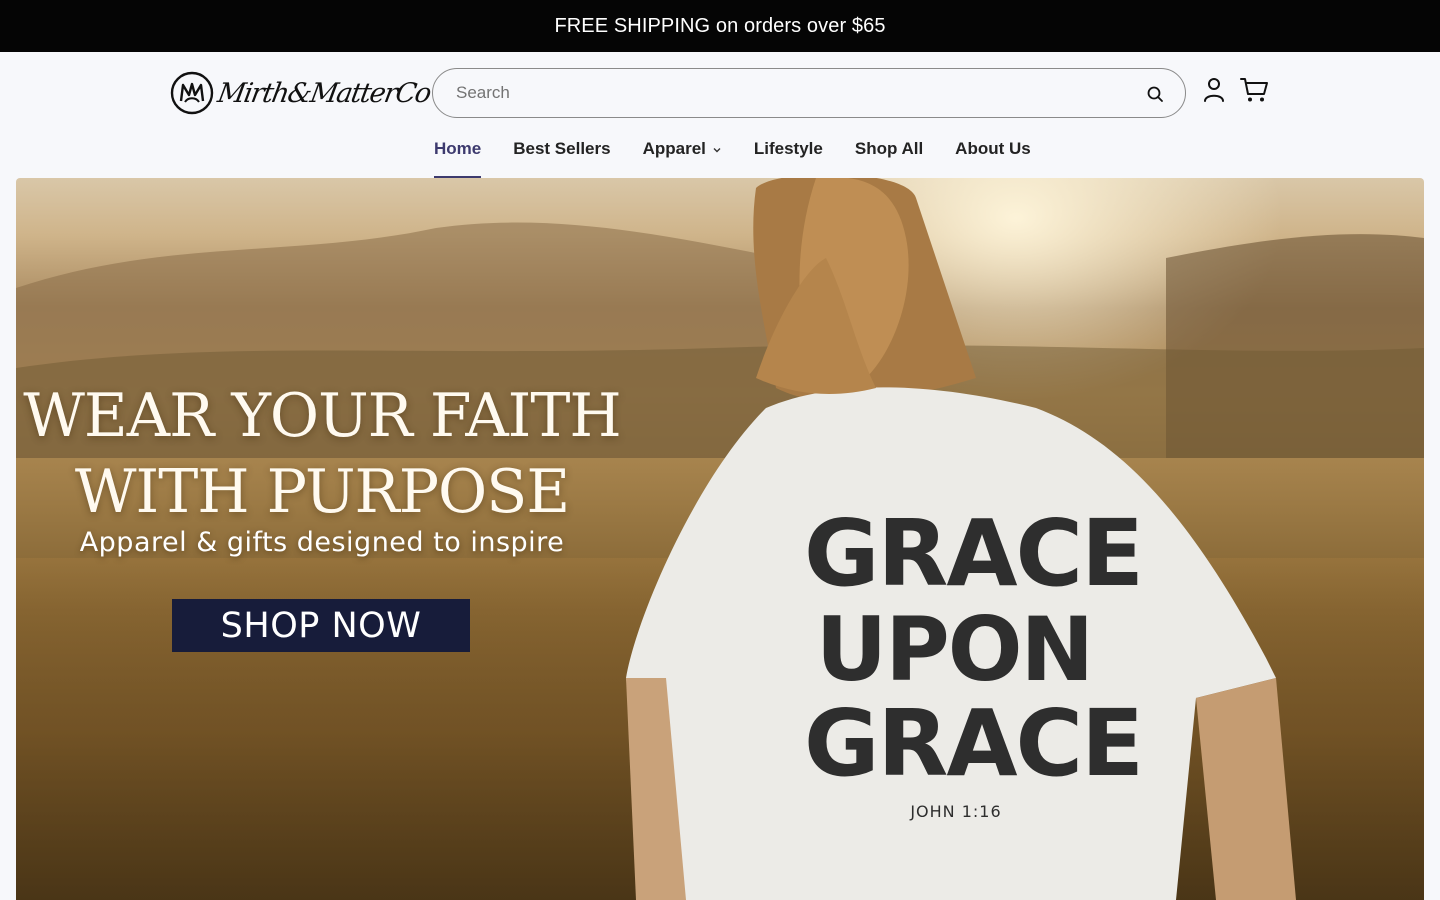 This screenshot has height=900, width=1440. Describe the element at coordinates (322, 416) in the screenshot. I see `hero-title-line-1: WEAR YOUR FAITH` at that location.